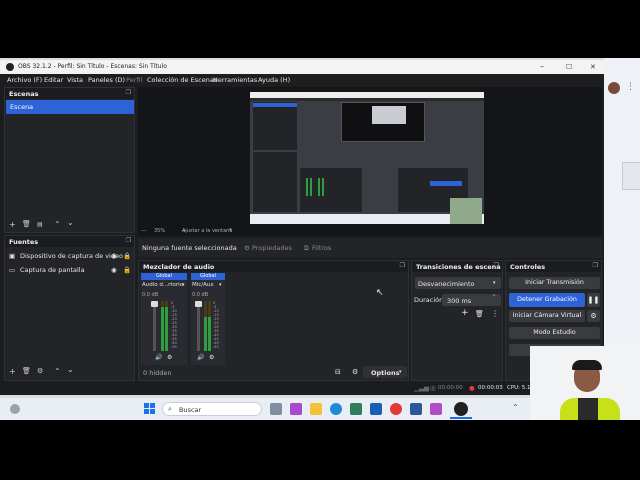  What do you see at coordinates (458, 267) in the screenshot?
I see `transitions-title: Transiciones de escena` at bounding box center [458, 267].